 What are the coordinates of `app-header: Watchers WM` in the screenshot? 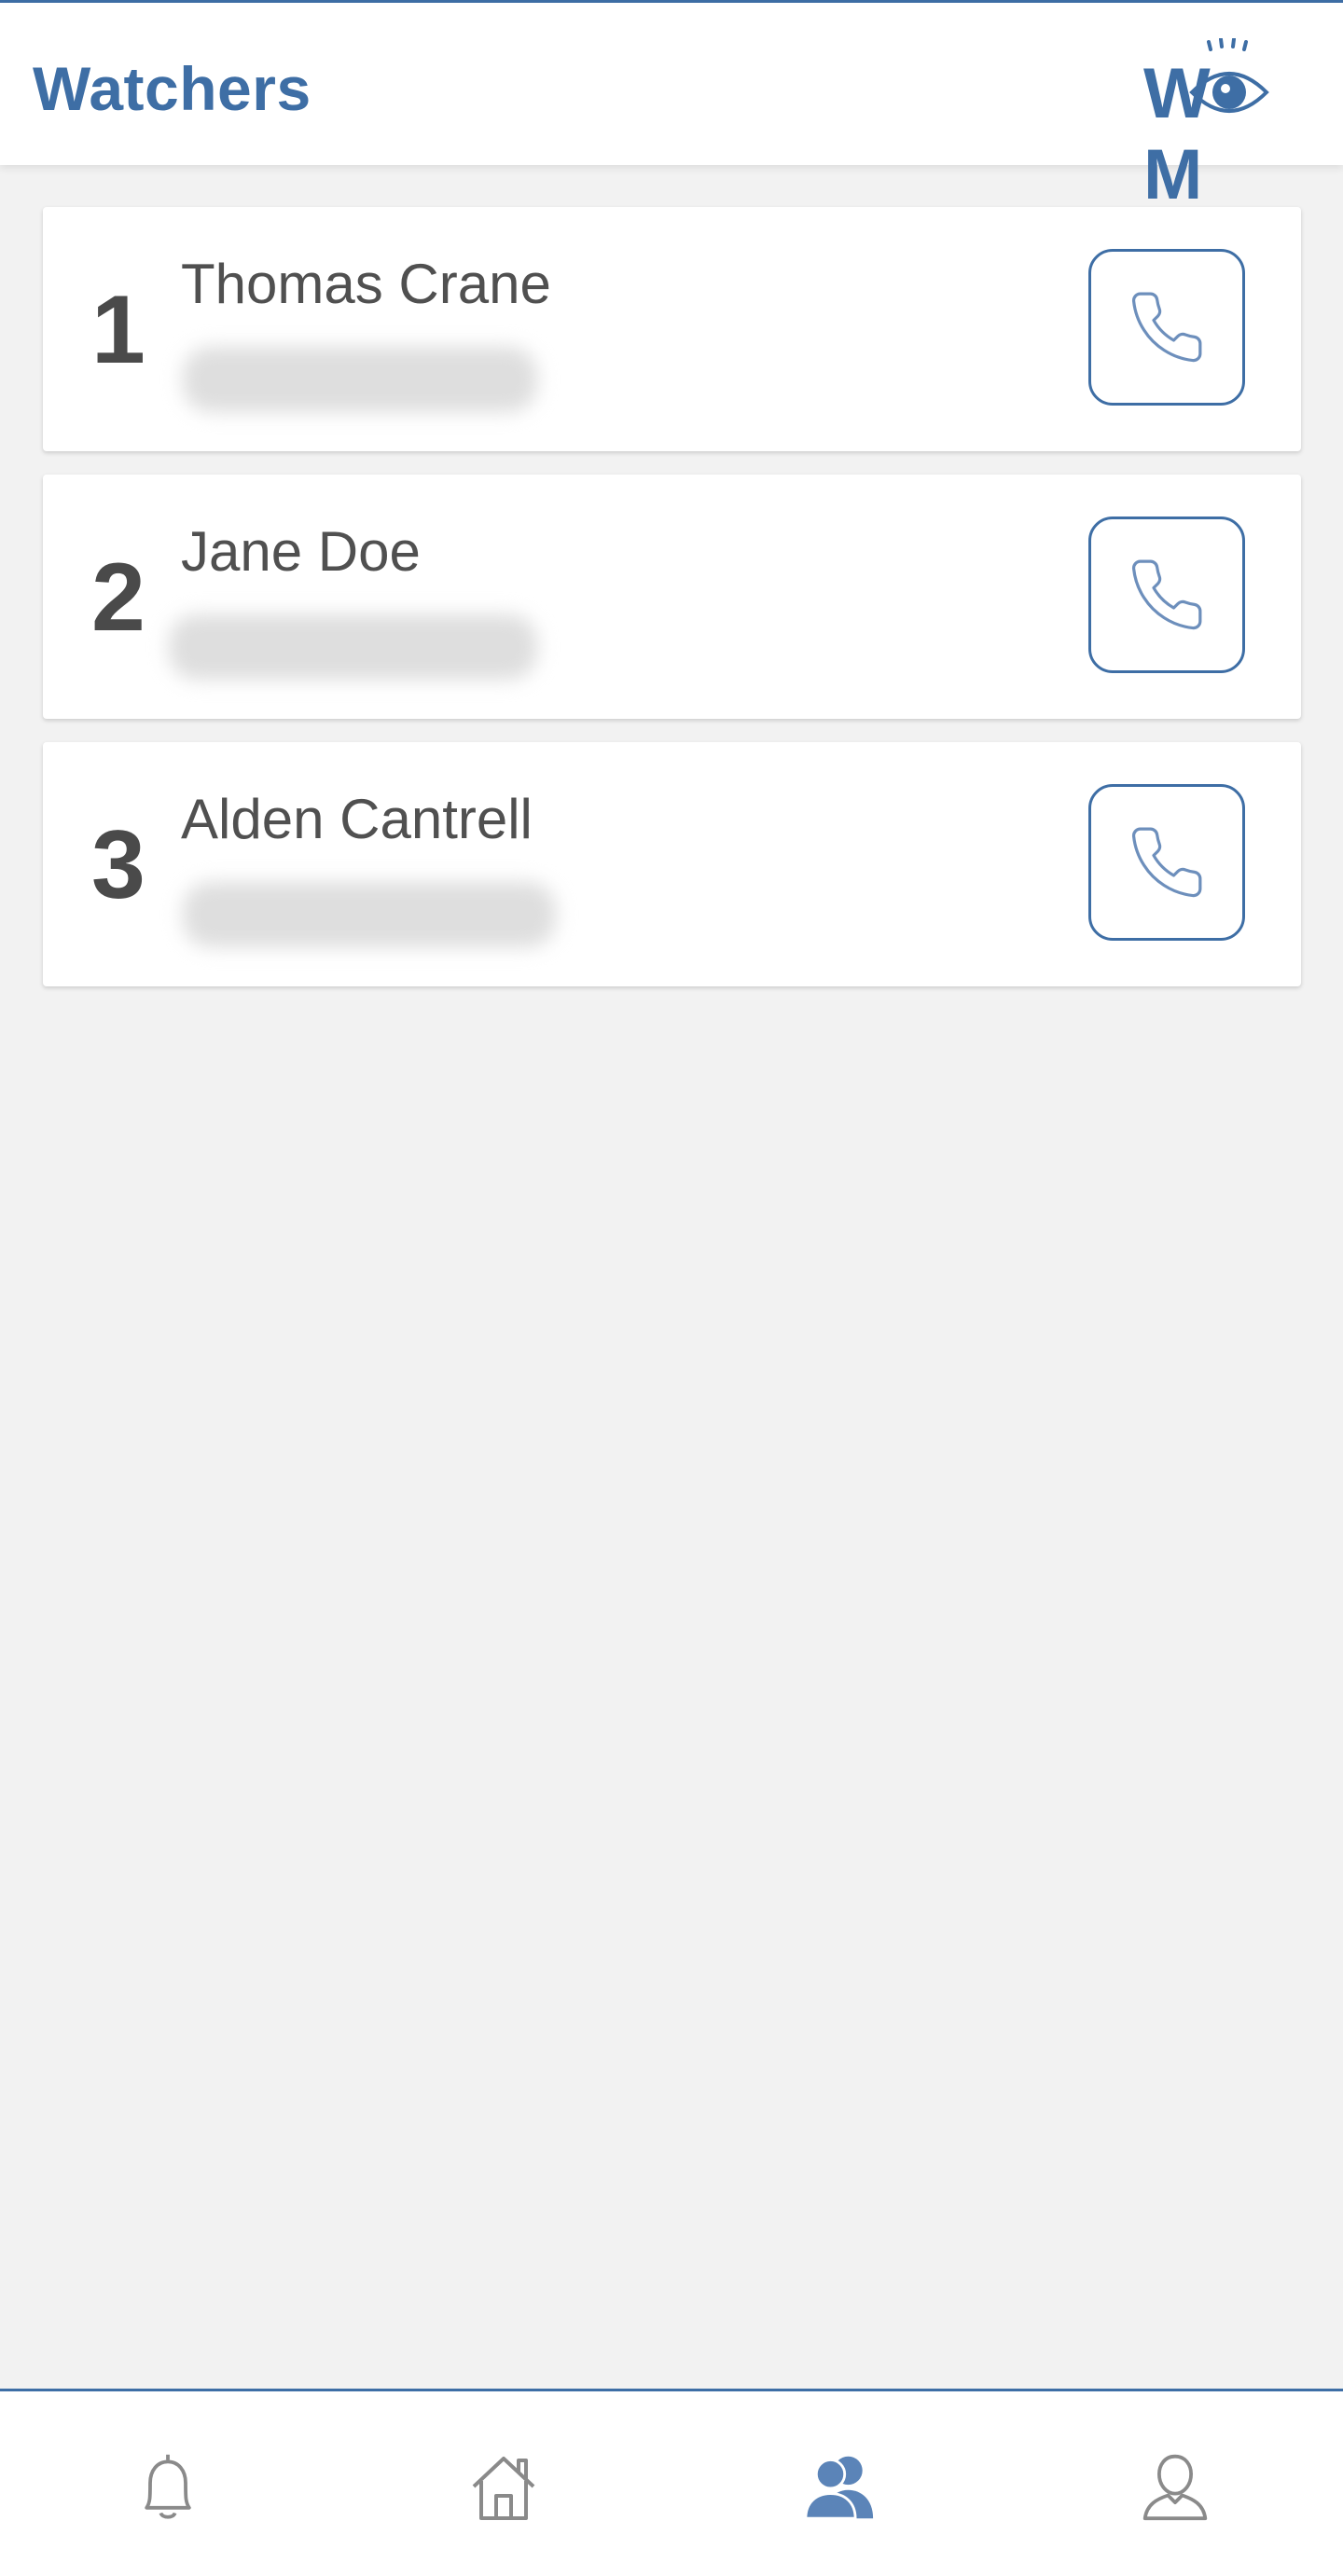 It's located at (672, 109).